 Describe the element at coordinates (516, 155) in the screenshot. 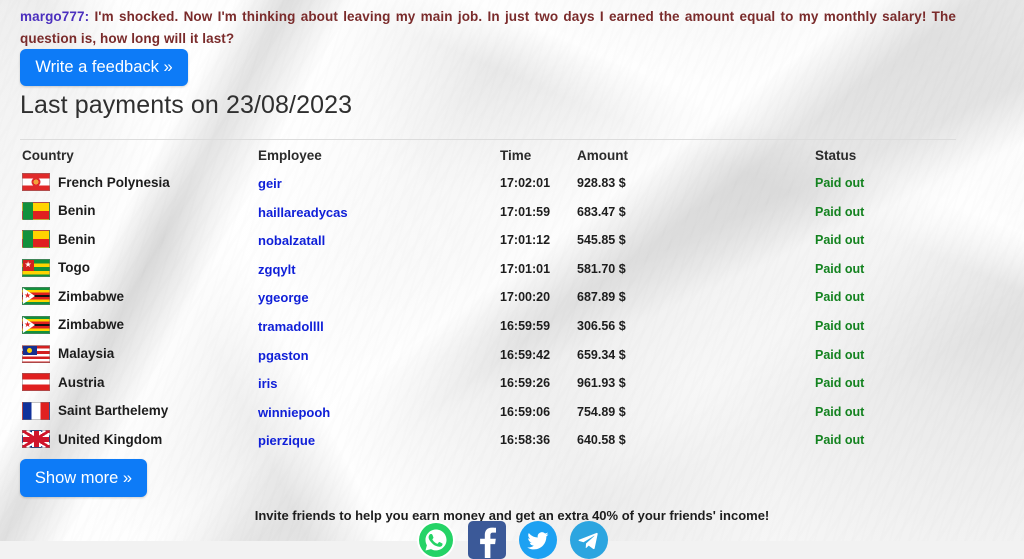

I see `column-header-time: Time` at that location.